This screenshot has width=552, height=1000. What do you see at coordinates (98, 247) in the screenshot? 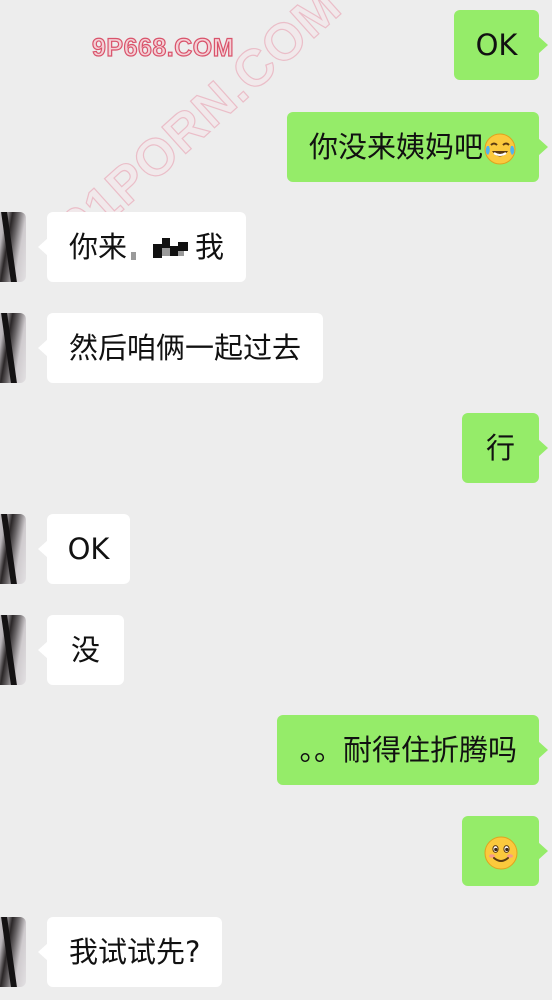
I see `message-text: 你来` at bounding box center [98, 247].